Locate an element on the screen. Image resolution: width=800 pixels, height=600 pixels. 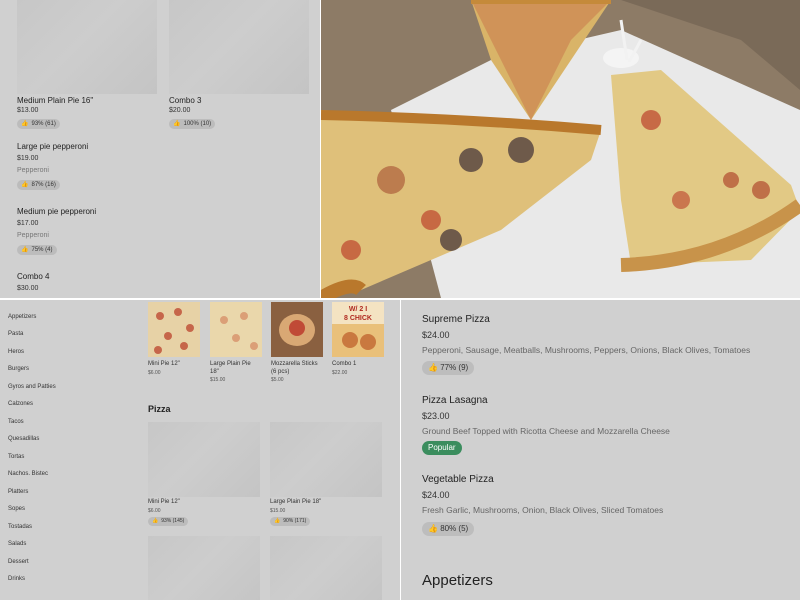
item-price: $17.00 is located at coordinates (28, 223).